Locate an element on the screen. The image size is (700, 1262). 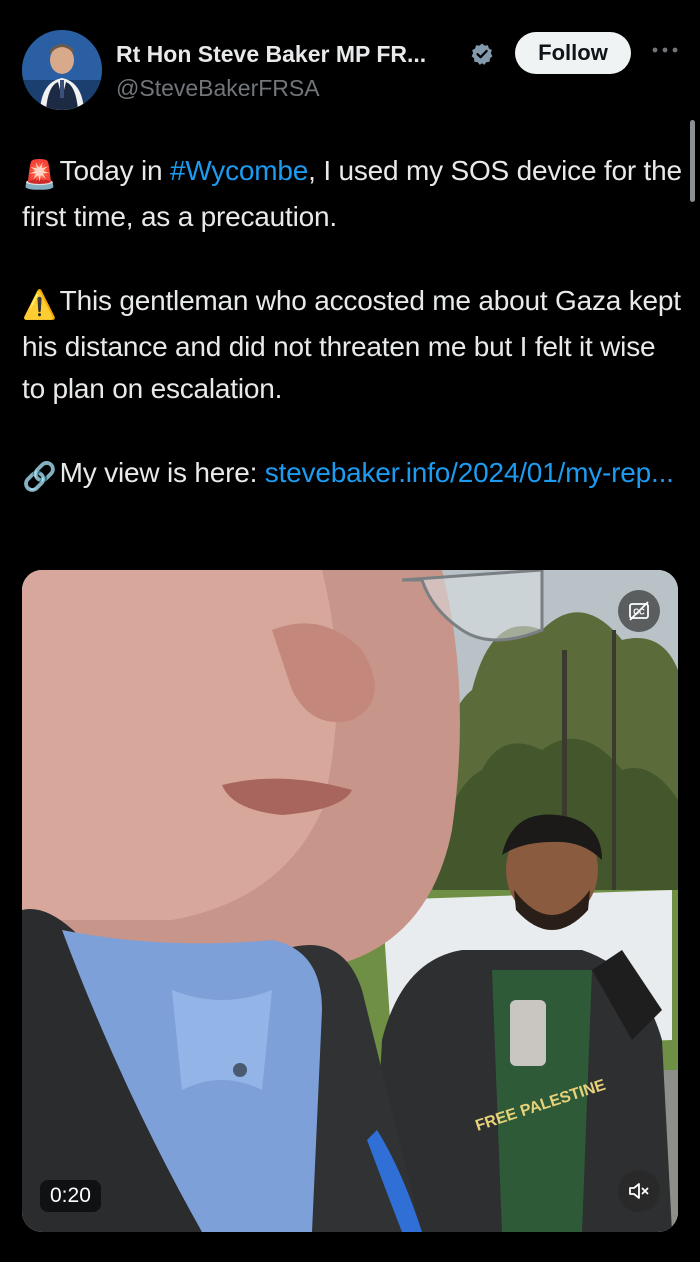
siren-emoji-icon: 🚨 is located at coordinates (39, 174).